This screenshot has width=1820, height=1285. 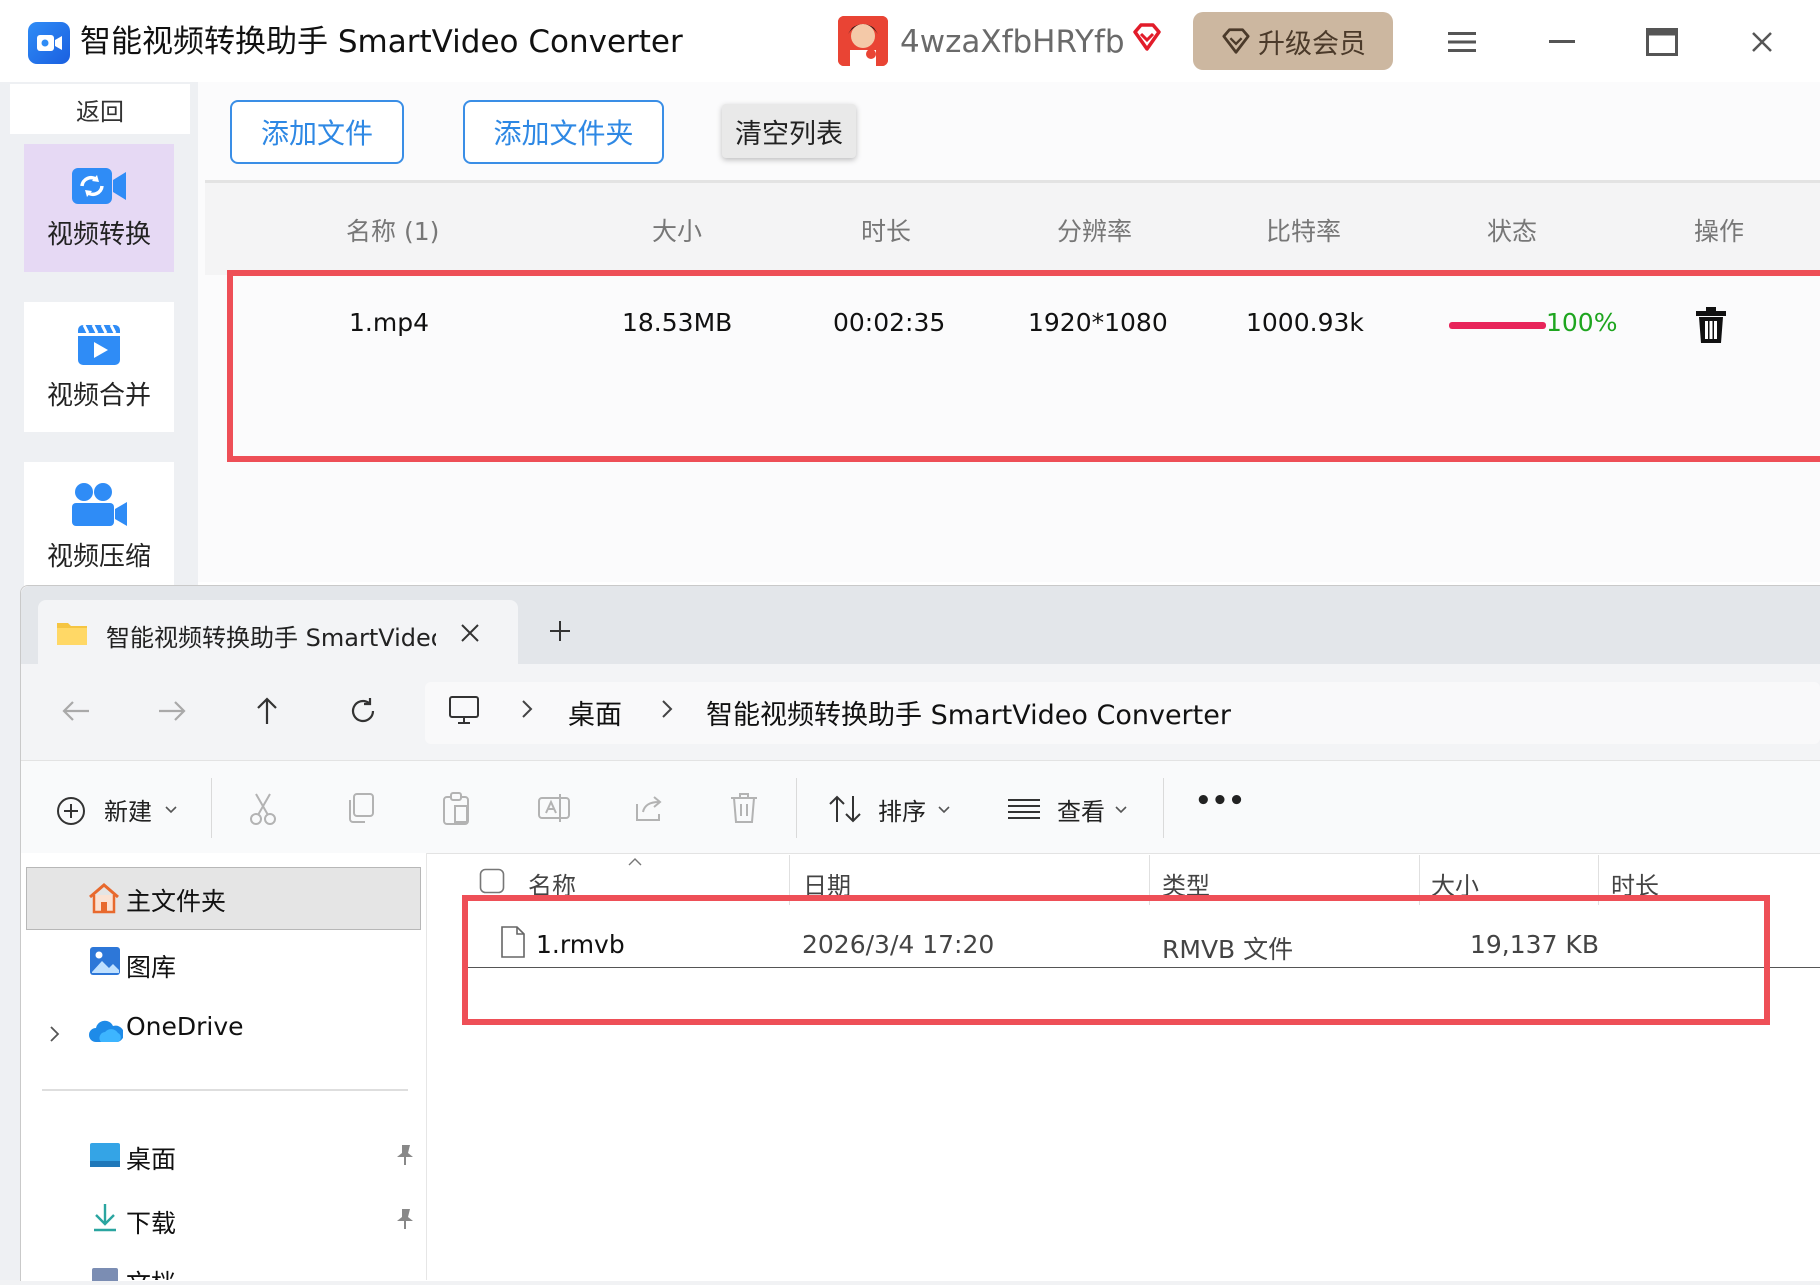 I want to click on tab-close-button, so click(x=470, y=633).